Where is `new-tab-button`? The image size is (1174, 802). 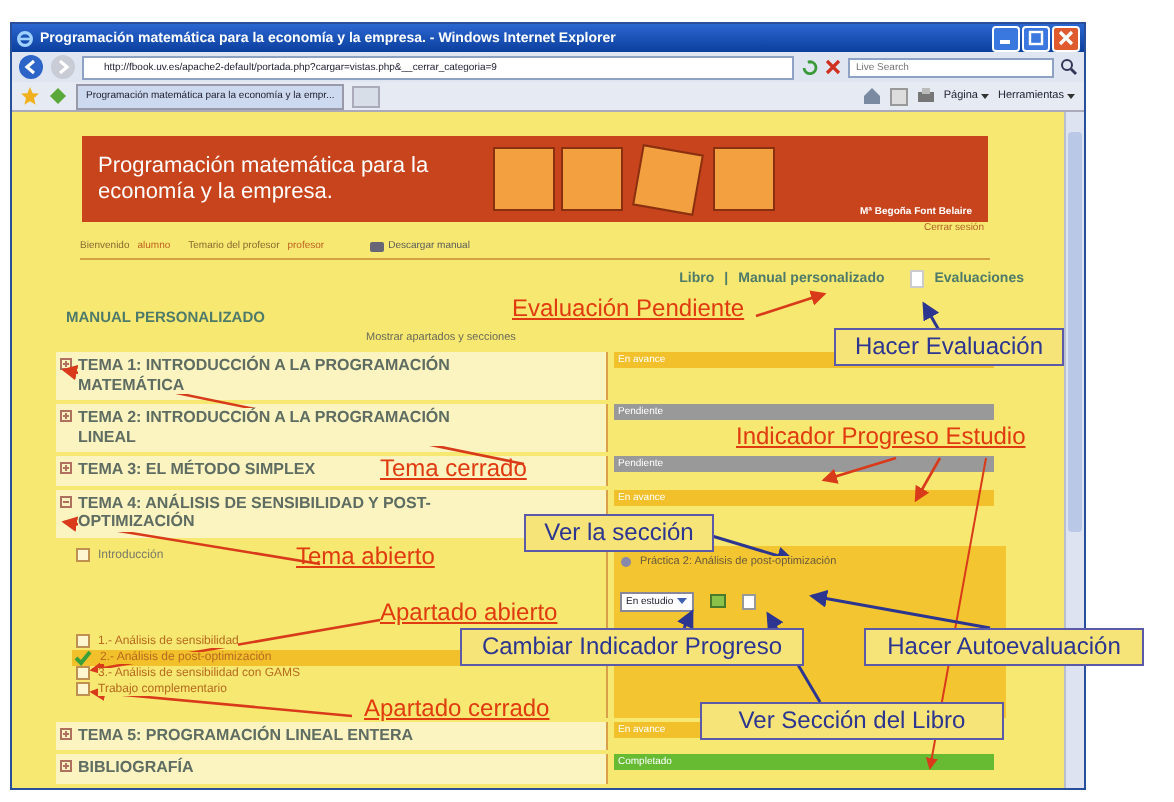
new-tab-button is located at coordinates (366, 96).